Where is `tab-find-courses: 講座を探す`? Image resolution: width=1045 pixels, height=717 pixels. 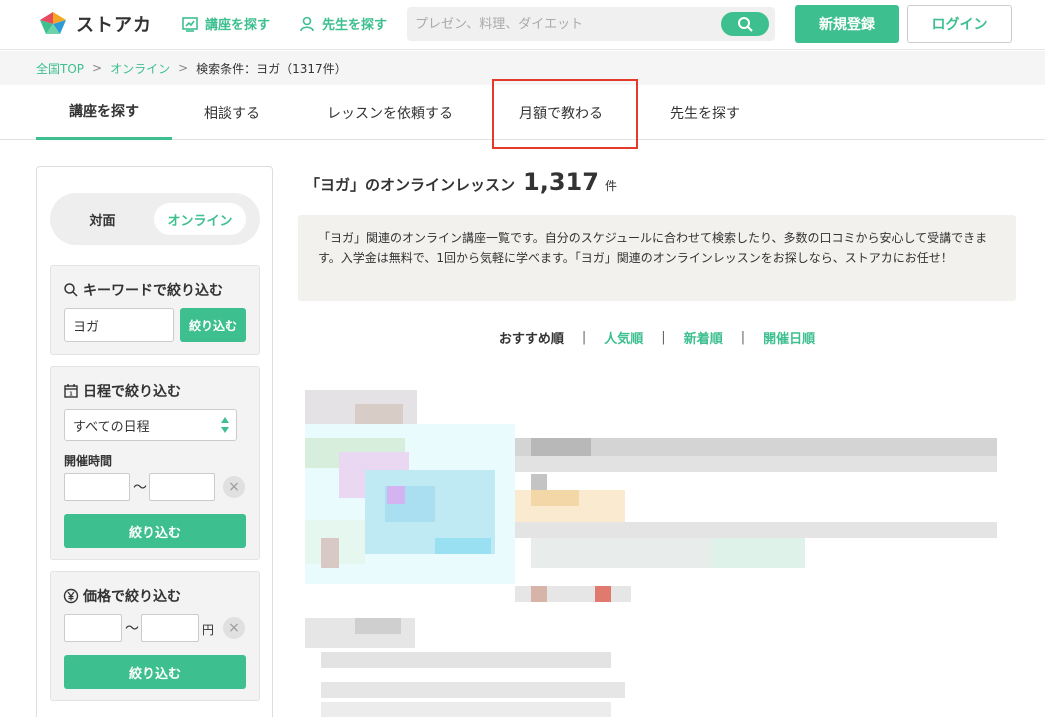 tab-find-courses: 講座を探す is located at coordinates (104, 112).